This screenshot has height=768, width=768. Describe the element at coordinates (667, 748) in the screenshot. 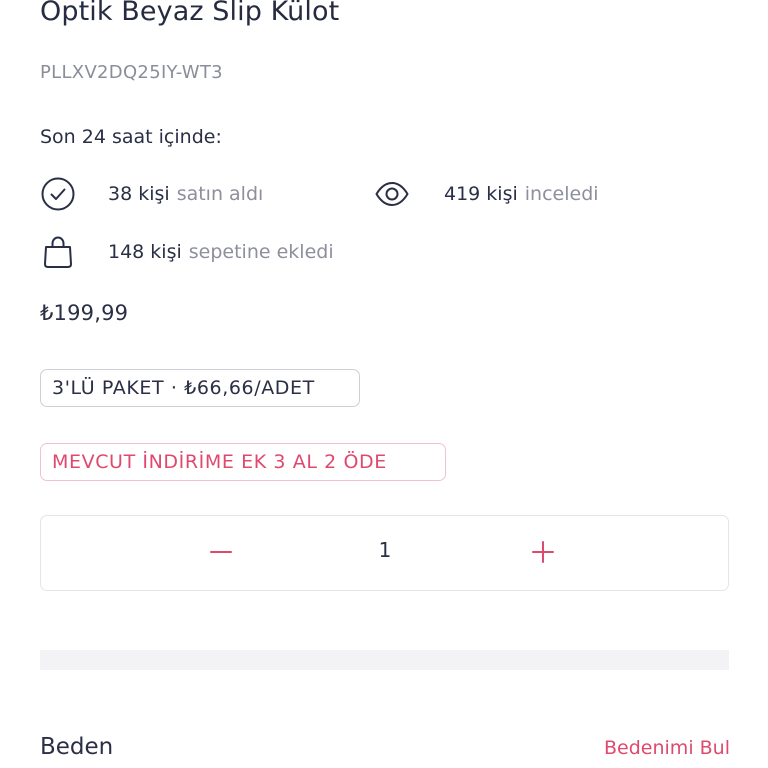

I see `find-my-size-link: Bedenimi Bul` at that location.